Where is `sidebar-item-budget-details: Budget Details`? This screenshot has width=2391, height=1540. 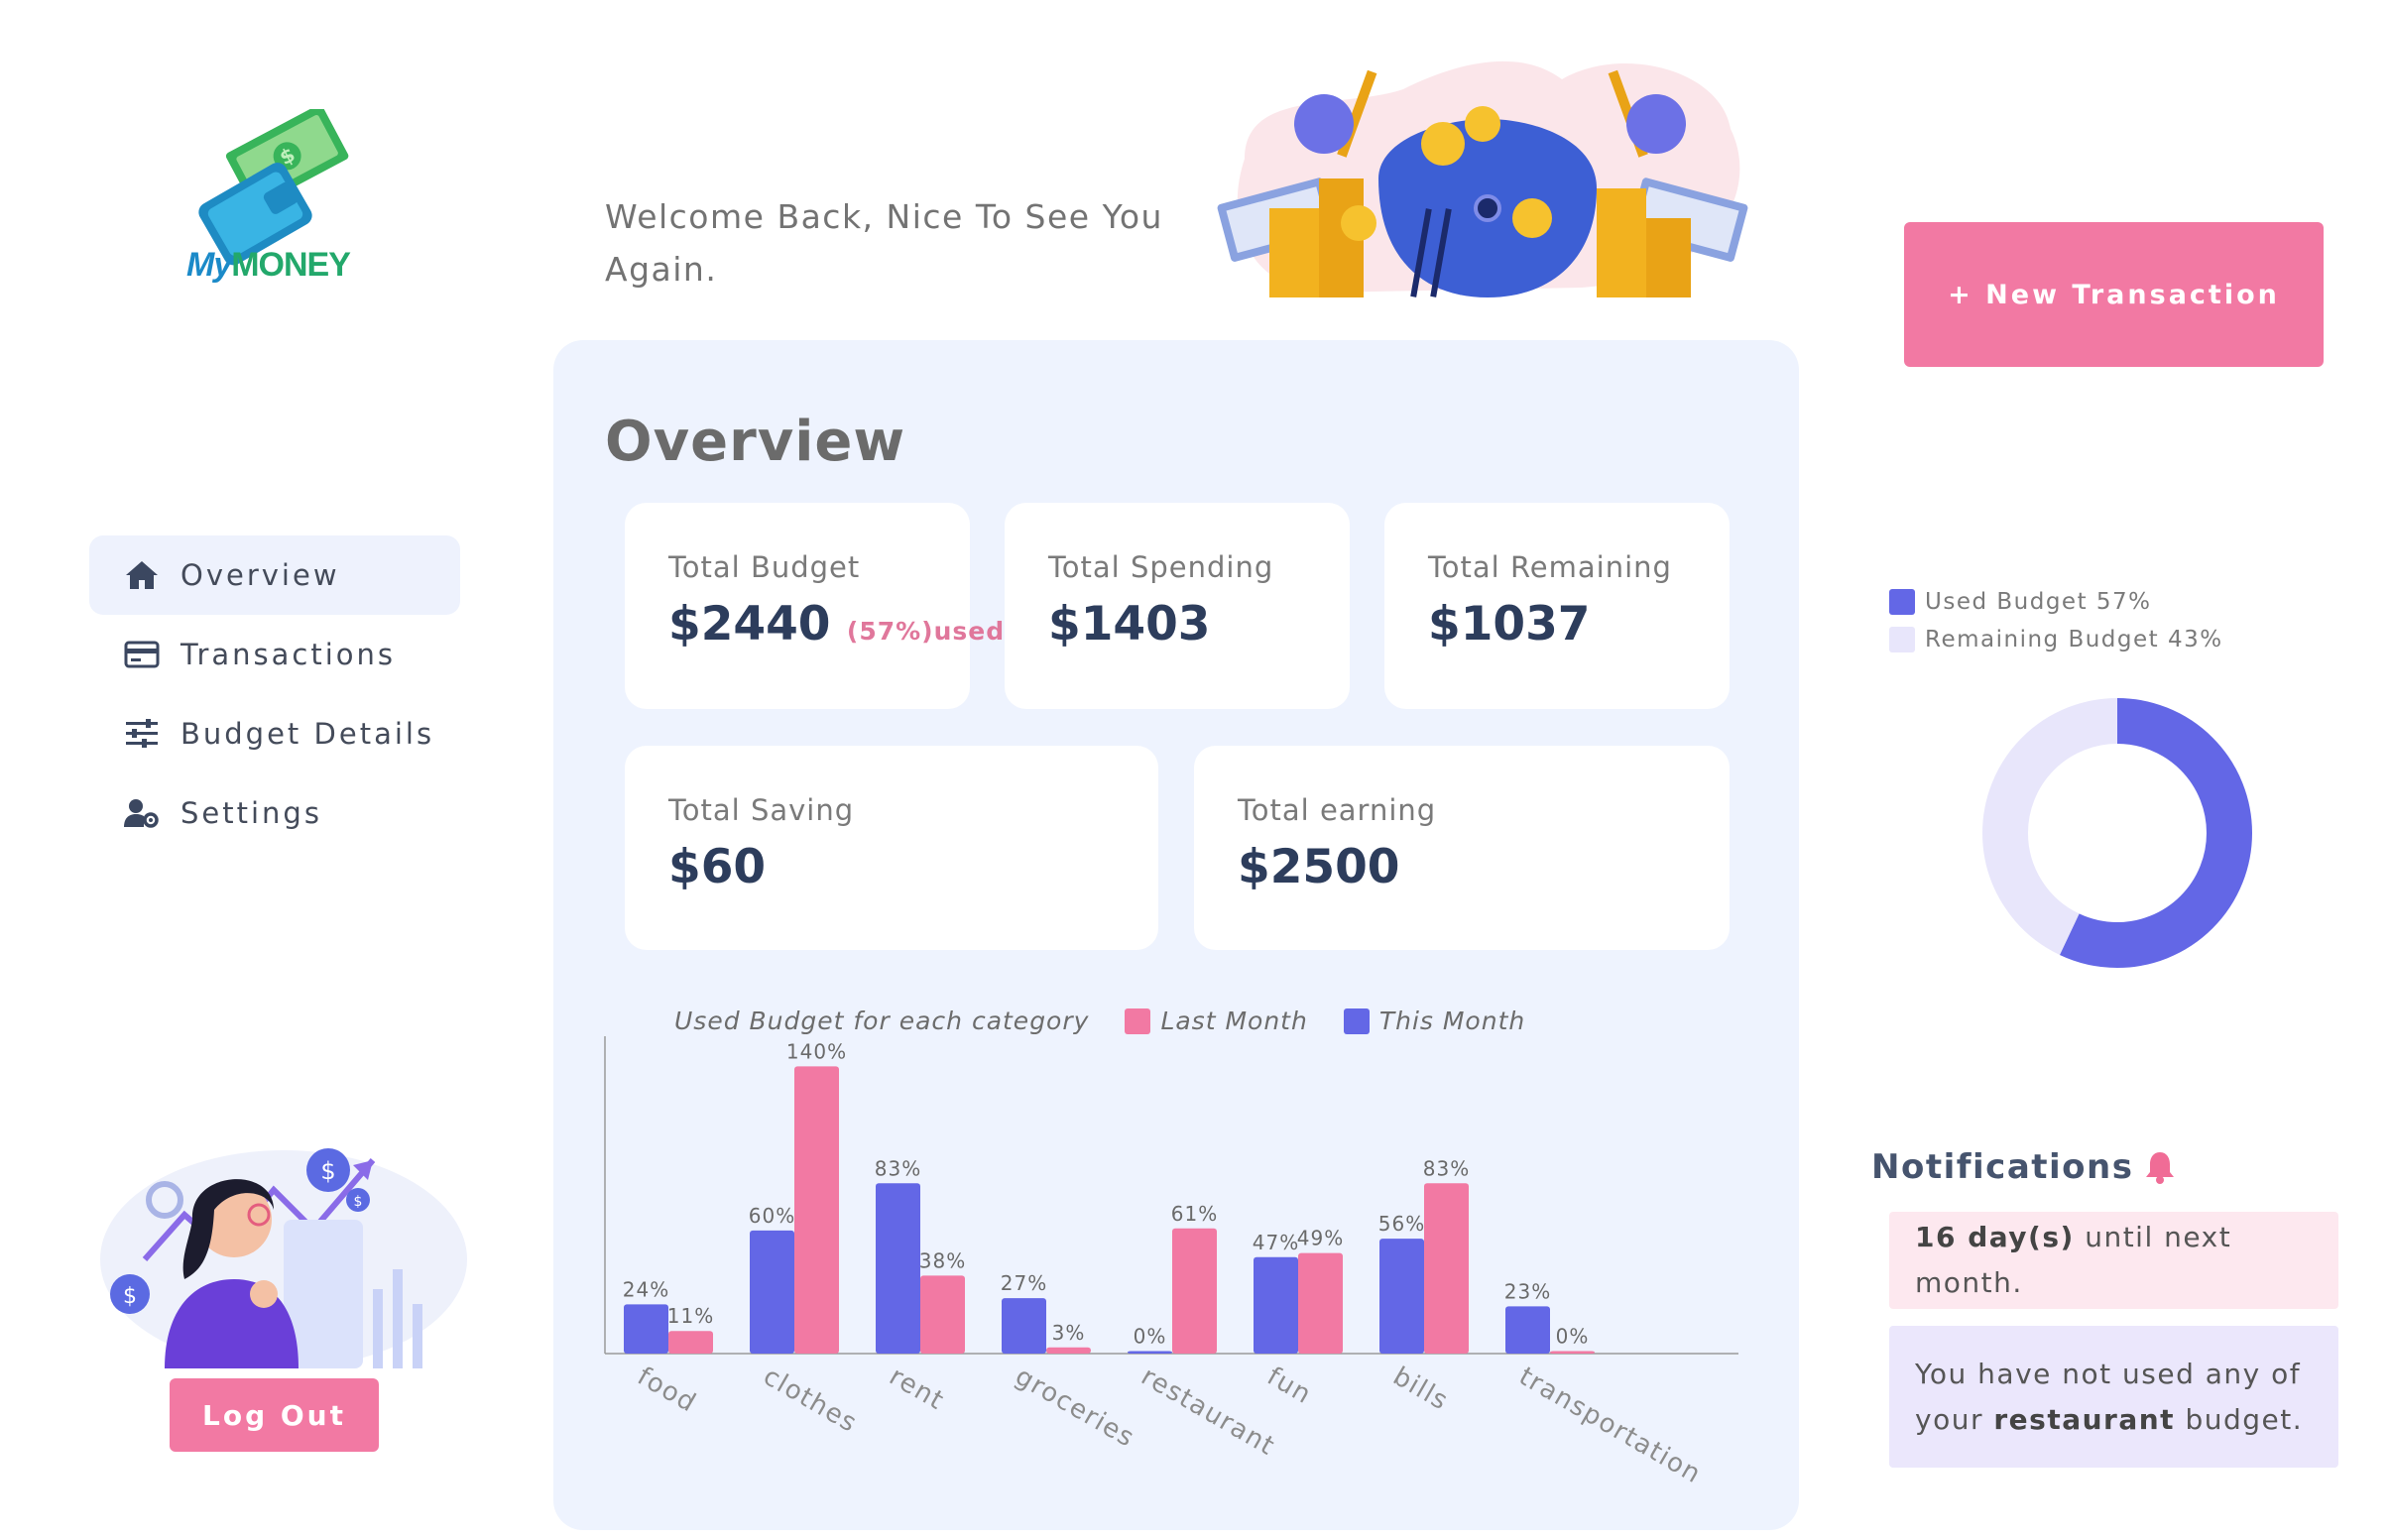 sidebar-item-budget-details: Budget Details is located at coordinates (274, 733).